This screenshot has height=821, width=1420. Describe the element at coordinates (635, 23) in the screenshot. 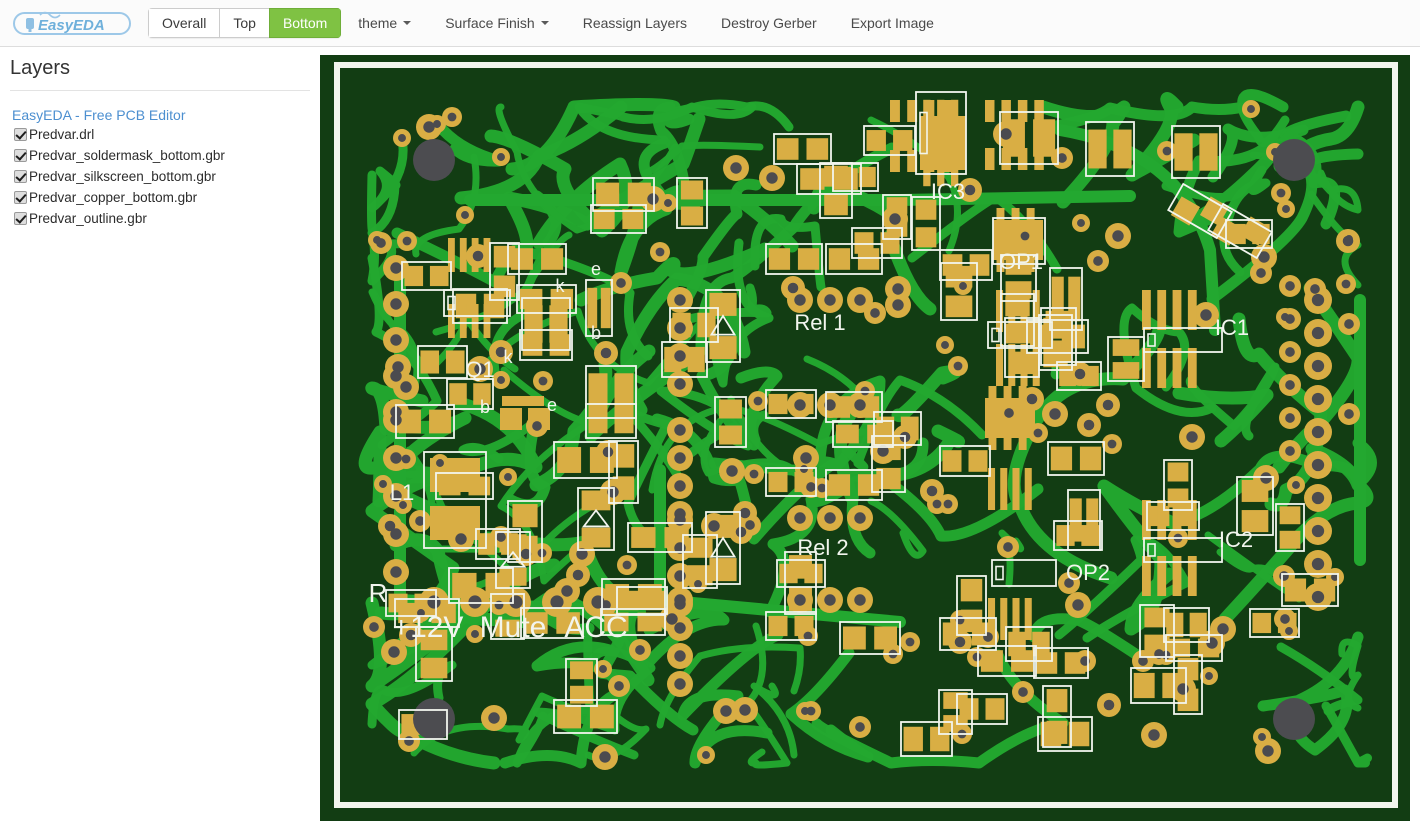

I see `menu-reassign-layers: Reassign Layers` at that location.